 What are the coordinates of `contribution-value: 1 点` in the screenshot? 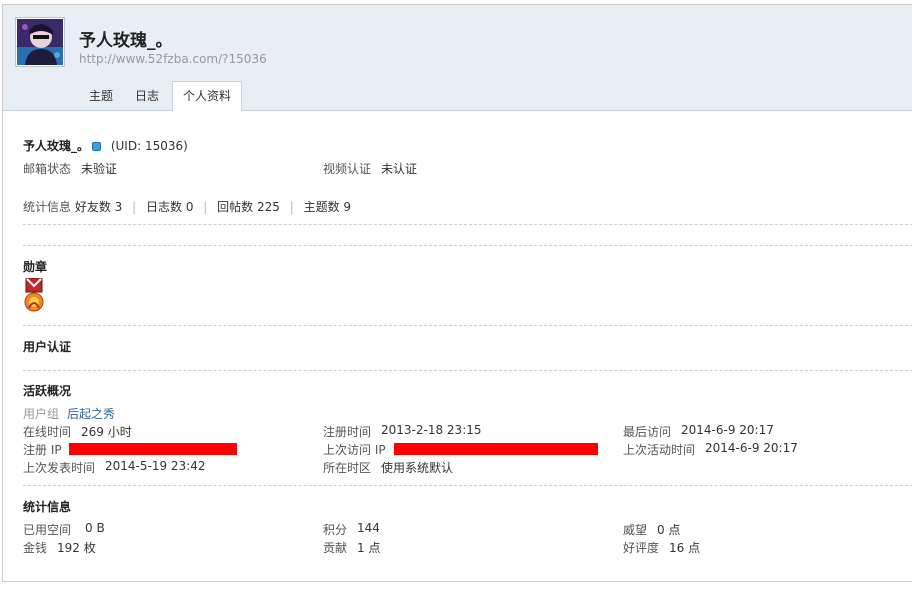 It's located at (369, 548).